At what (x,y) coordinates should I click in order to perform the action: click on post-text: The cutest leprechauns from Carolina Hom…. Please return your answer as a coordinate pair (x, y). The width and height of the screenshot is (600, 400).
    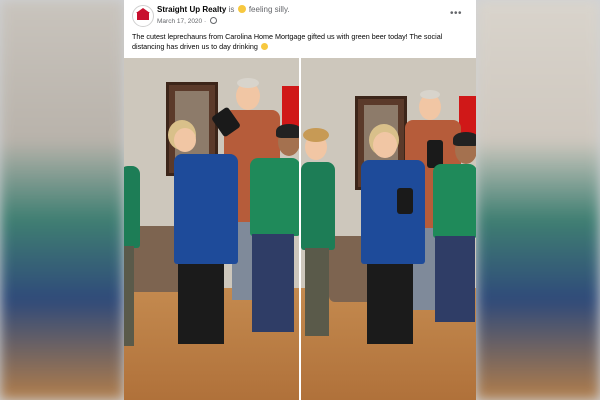
    Looking at the image, I should click on (301, 42).